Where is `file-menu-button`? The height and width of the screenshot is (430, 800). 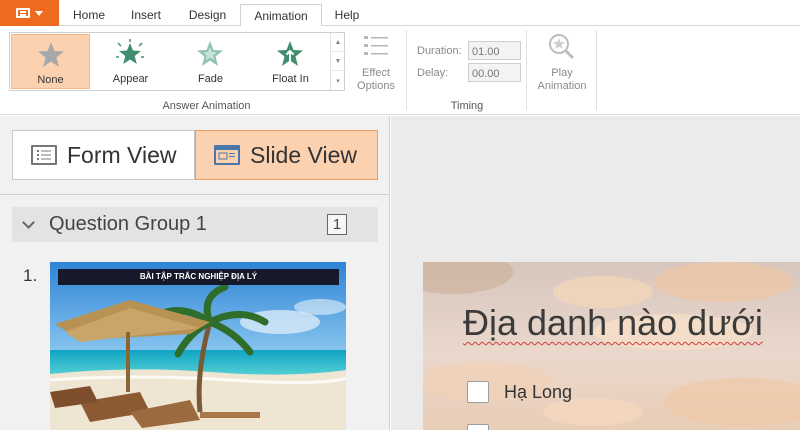
file-menu-button is located at coordinates (29, 13).